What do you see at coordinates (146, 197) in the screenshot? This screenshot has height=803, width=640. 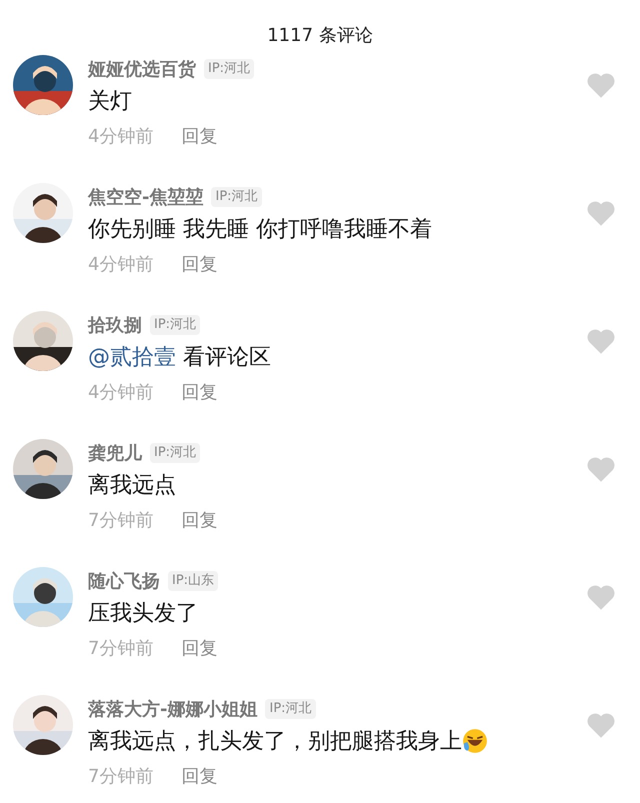 I see `username: 焦空空-焦堃堃` at bounding box center [146, 197].